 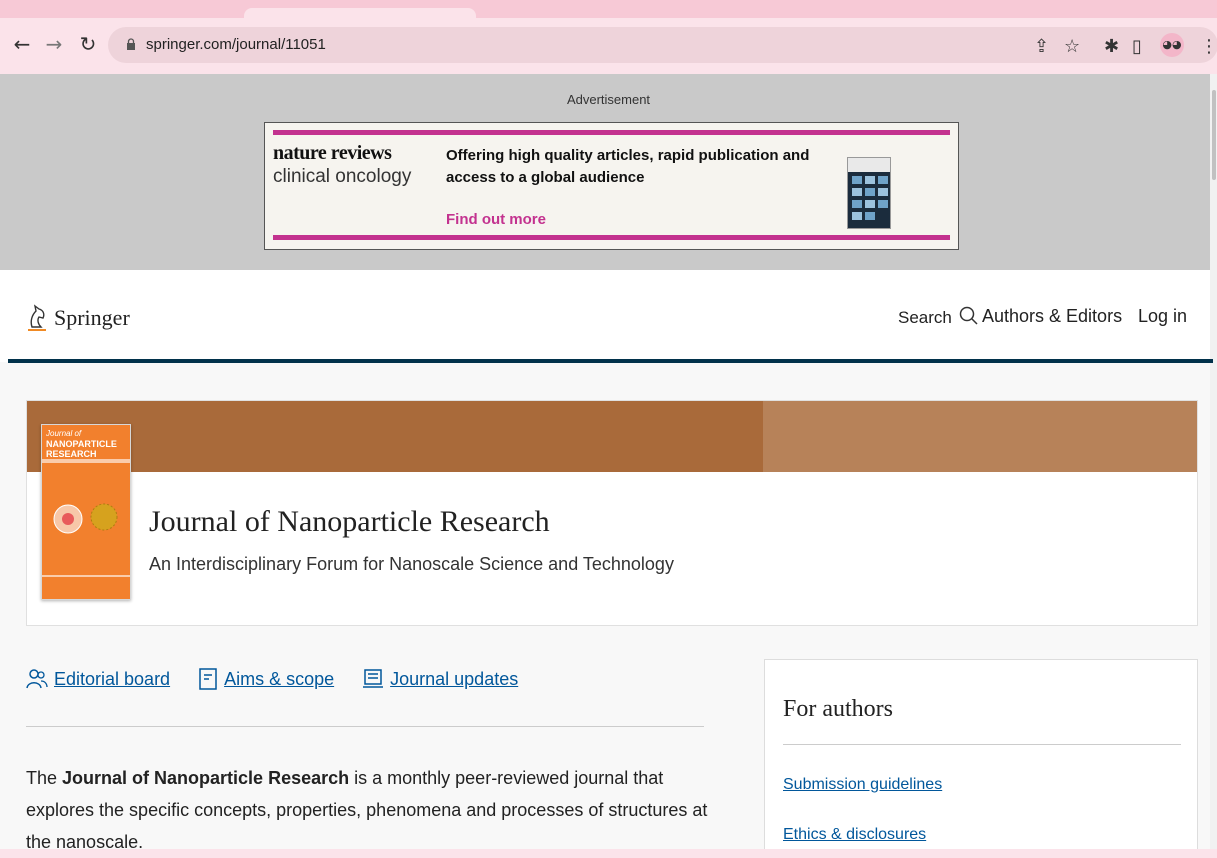 I want to click on url-text: springer.com/journal/11051, so click(x=236, y=44).